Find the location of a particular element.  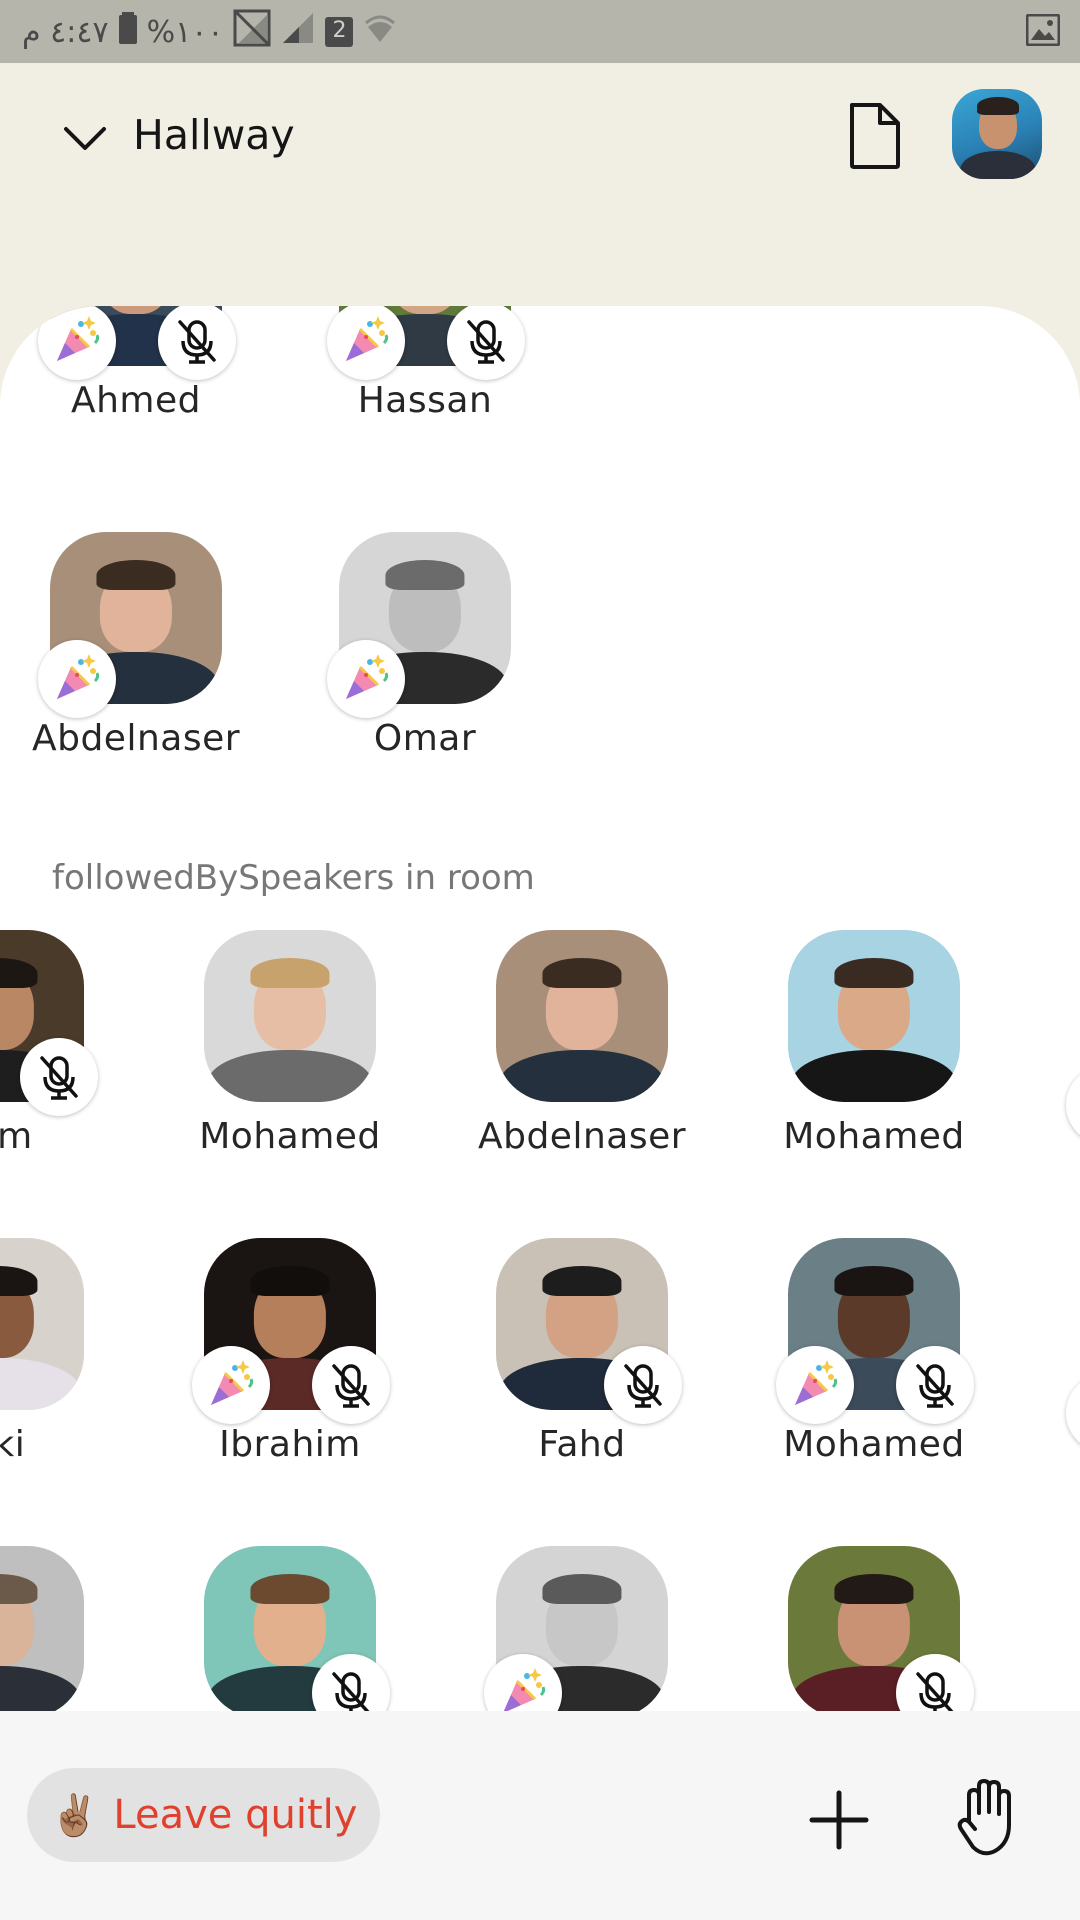

peace-hand-emoji: ✌🏽 is located at coordinates (74, 1815).